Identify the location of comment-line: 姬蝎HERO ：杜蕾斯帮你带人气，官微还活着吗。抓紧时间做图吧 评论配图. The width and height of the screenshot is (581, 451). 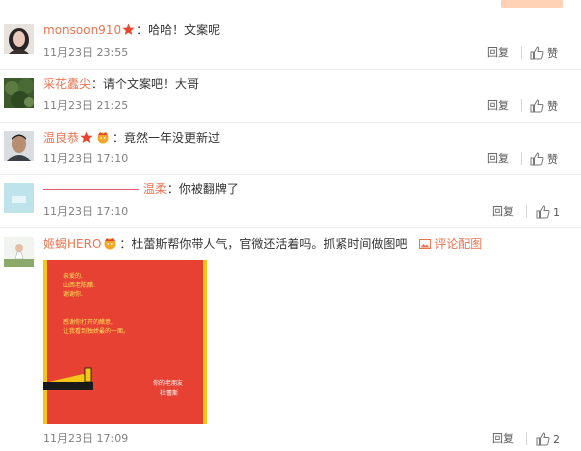
(263, 244).